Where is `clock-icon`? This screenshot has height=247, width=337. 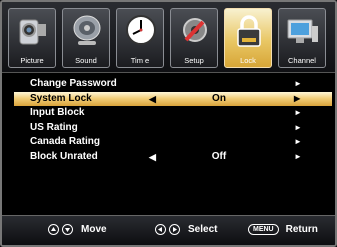
clock-icon is located at coordinates (141, 30).